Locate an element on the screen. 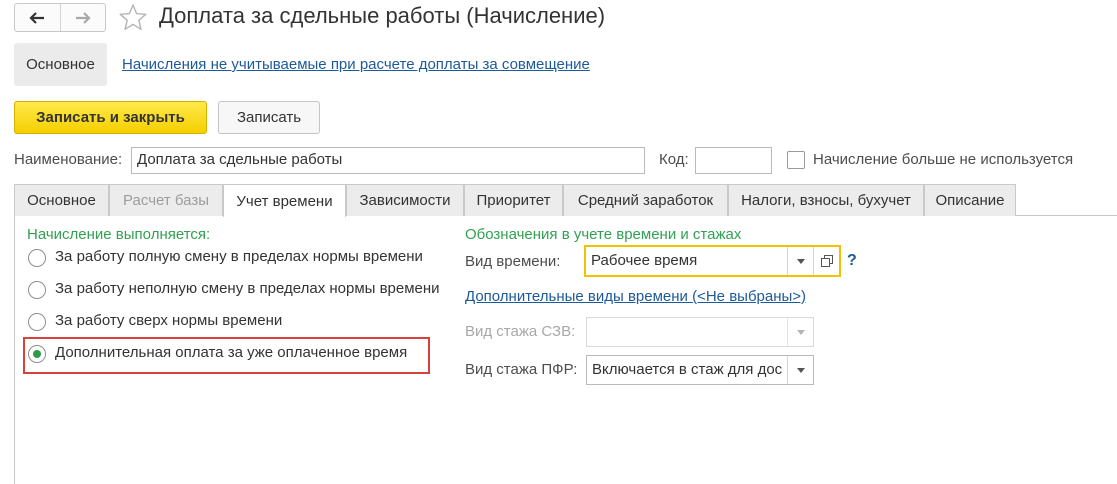  time-group-title: Обозначения в учете времени и стажах is located at coordinates (603, 234).